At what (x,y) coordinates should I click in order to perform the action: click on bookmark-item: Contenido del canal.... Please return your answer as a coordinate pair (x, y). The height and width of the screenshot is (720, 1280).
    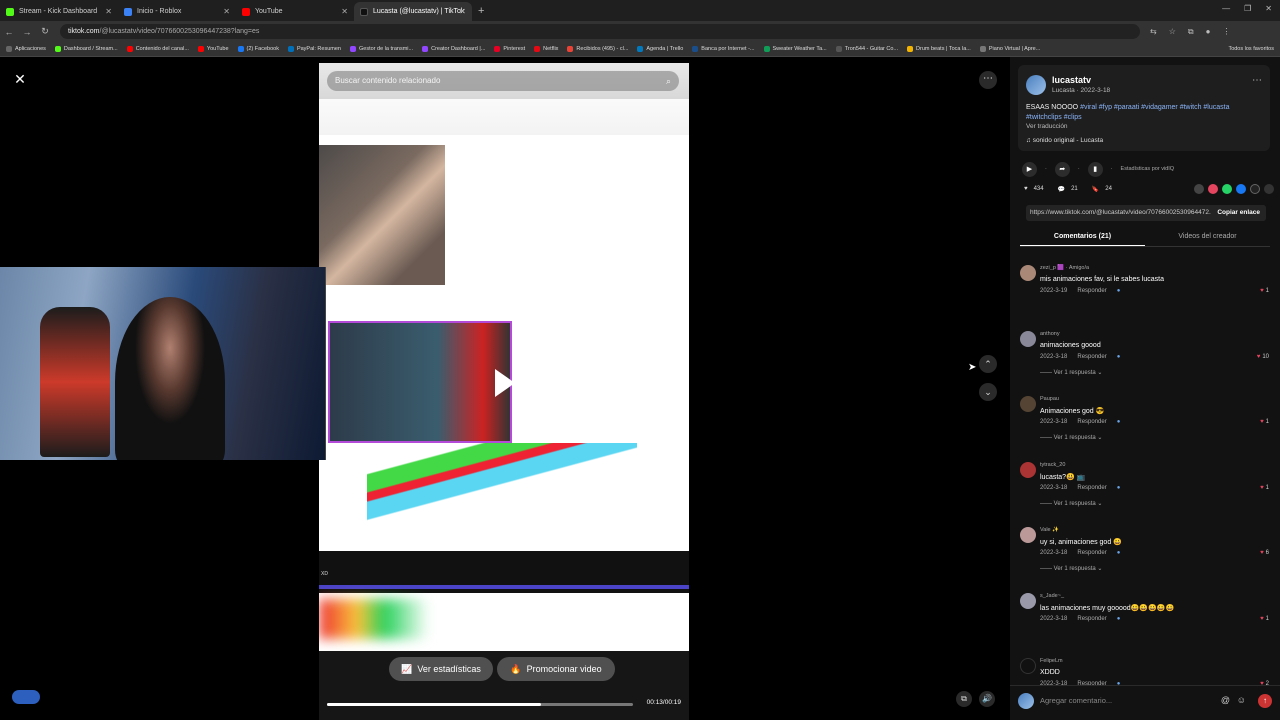
    Looking at the image, I should click on (157, 49).